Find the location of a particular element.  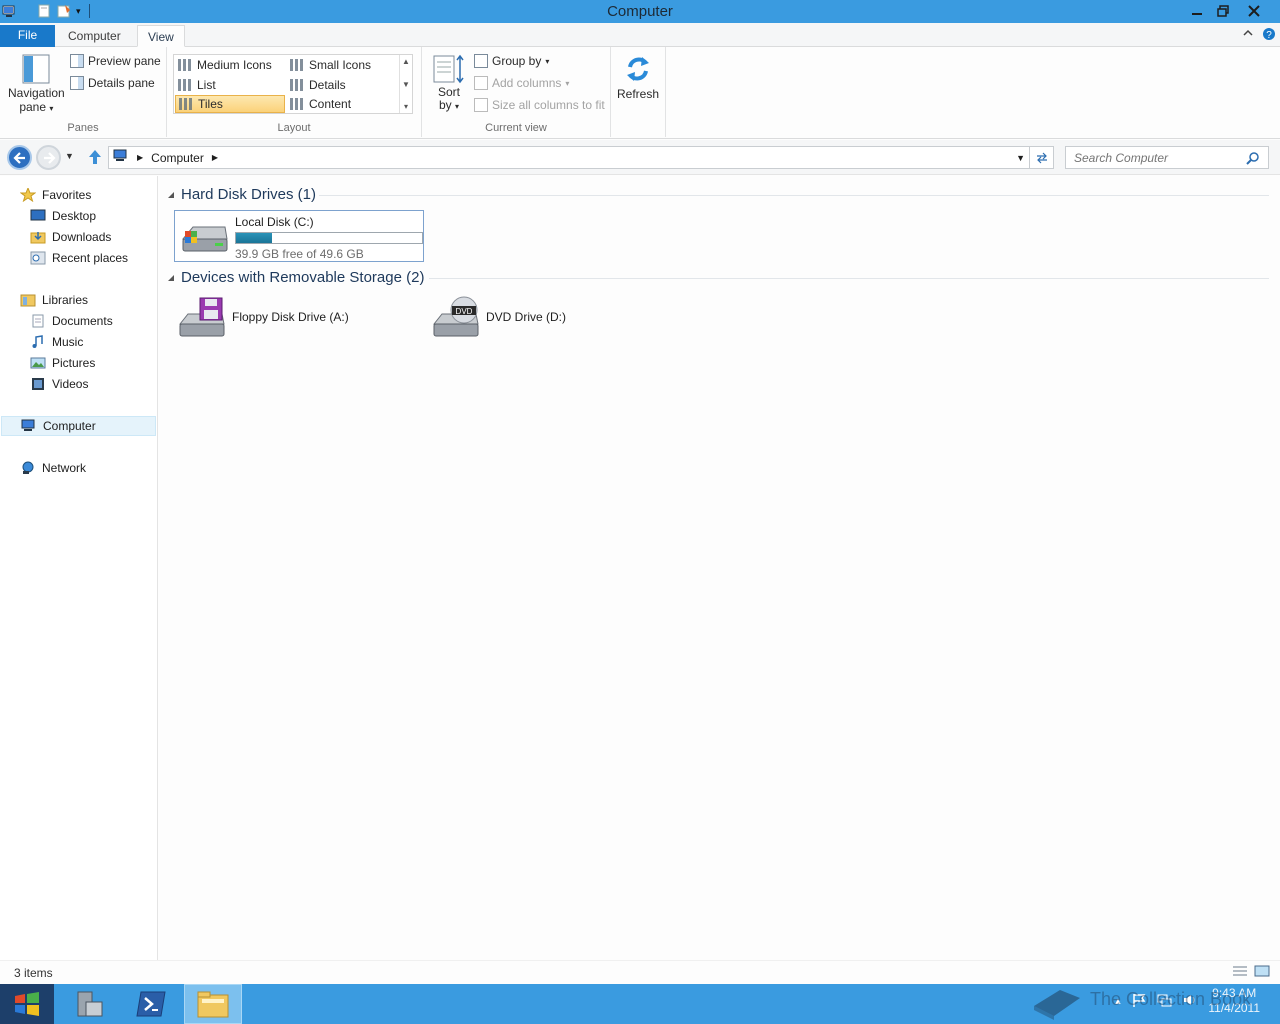

restore-button is located at coordinates (1223, 11).